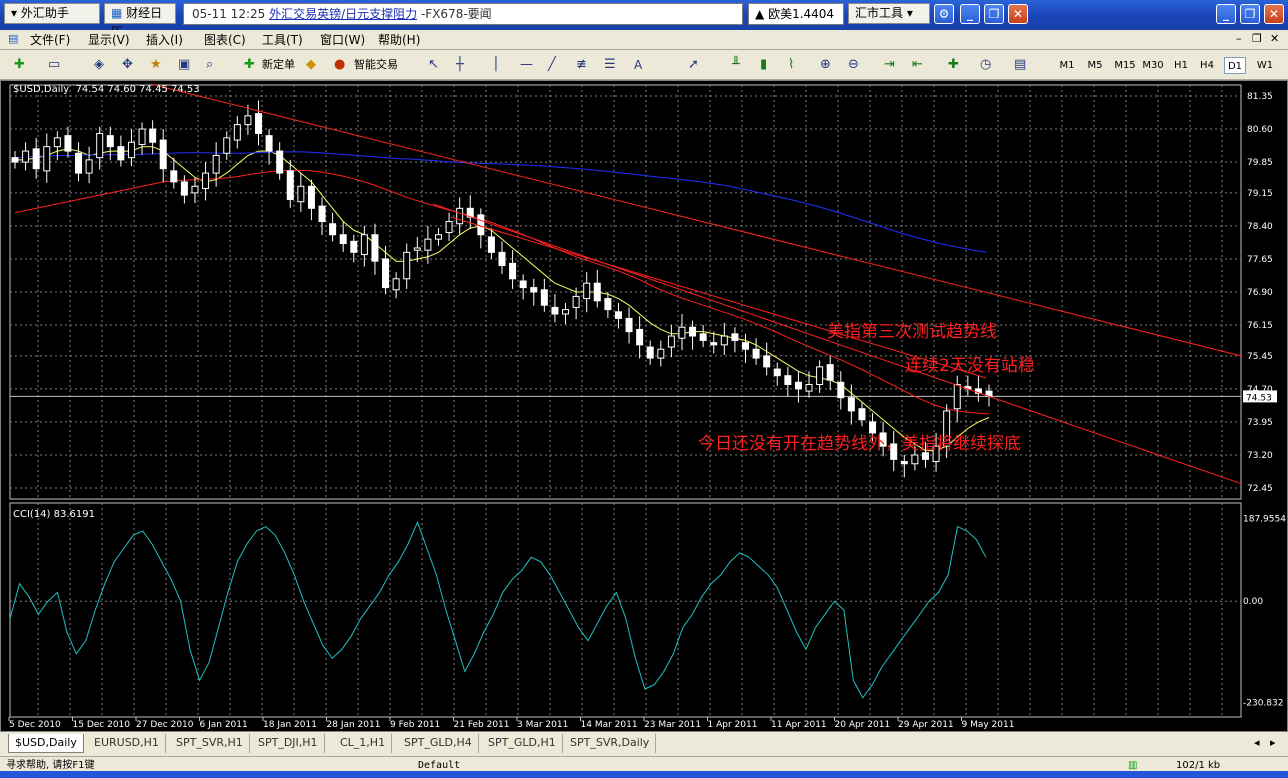  What do you see at coordinates (1257, 38) in the screenshot?
I see `chart-restore-icon: ❐` at bounding box center [1257, 38].